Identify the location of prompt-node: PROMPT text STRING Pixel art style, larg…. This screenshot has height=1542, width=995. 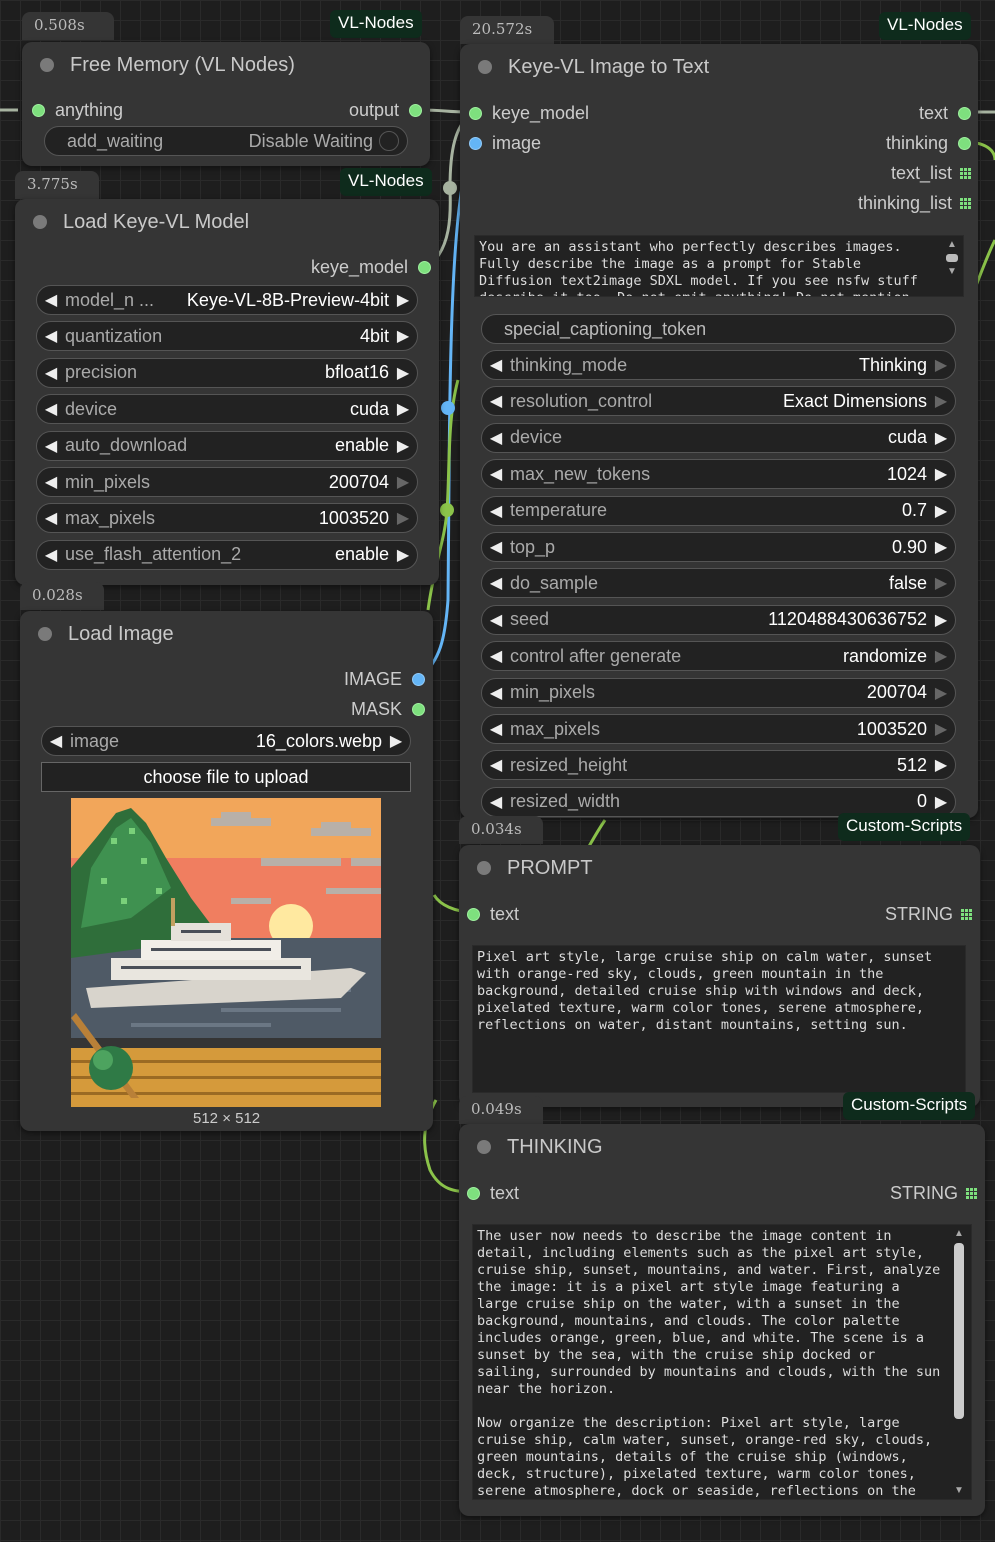
(719, 976).